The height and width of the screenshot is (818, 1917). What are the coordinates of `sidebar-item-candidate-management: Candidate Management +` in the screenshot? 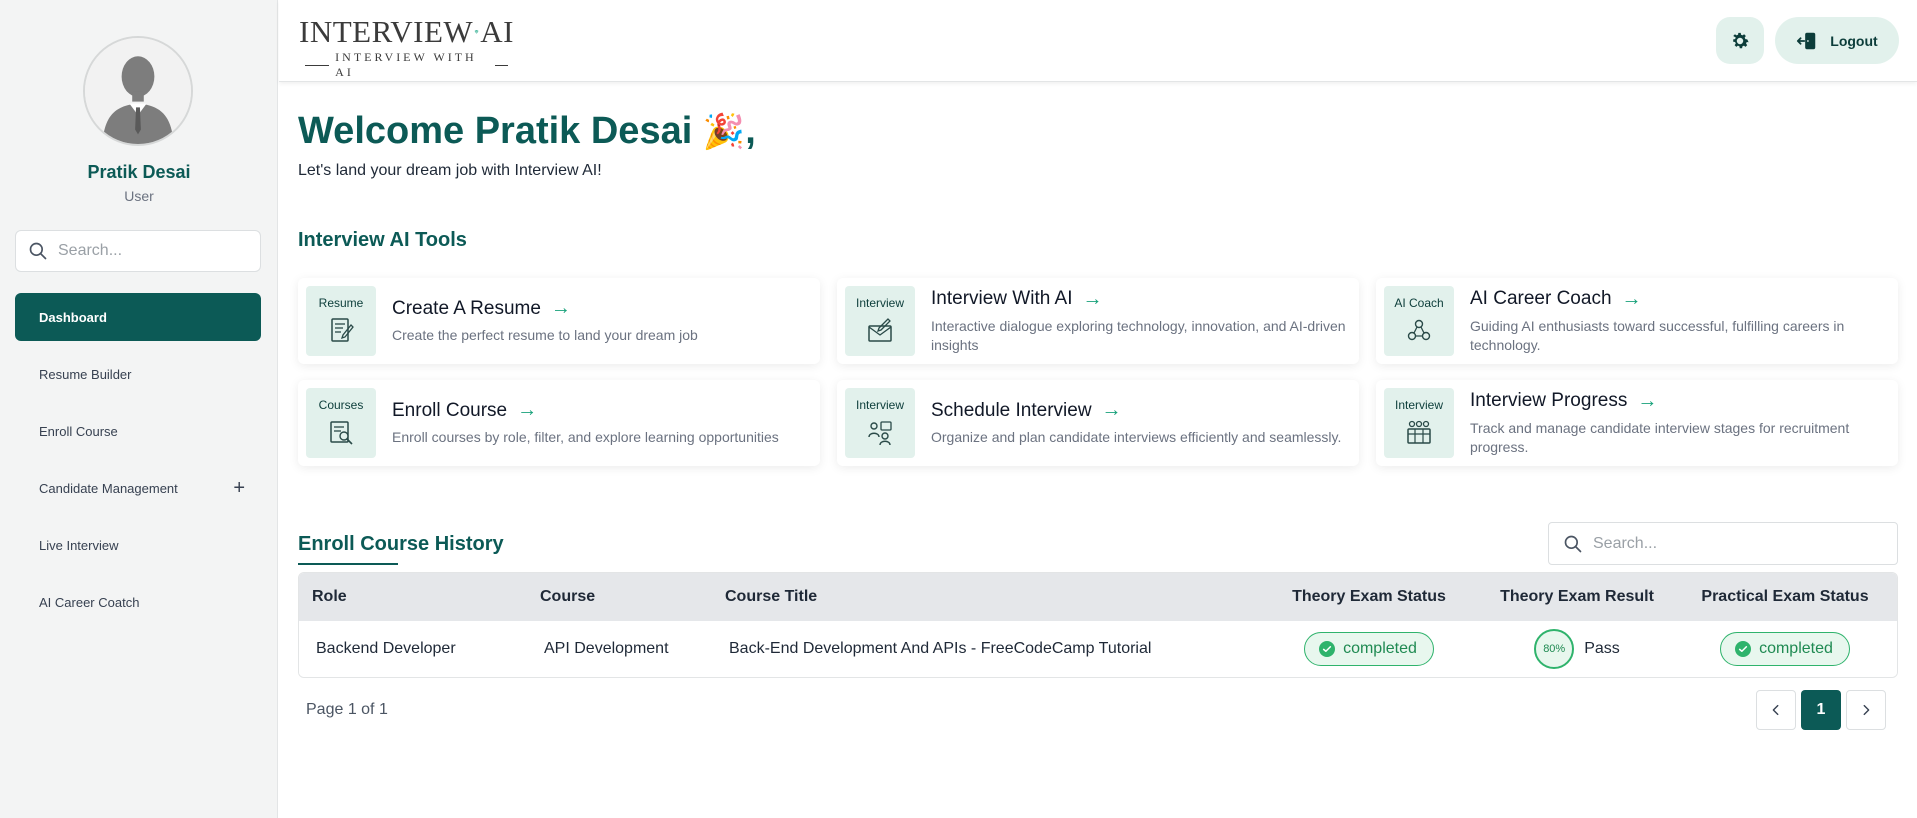 It's located at (138, 488).